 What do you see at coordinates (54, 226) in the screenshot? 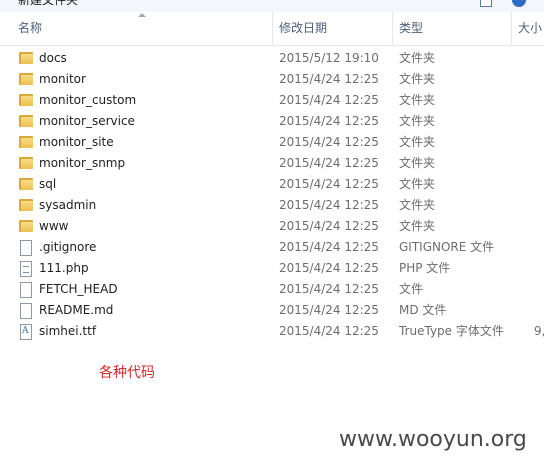
I see `file-name: www` at bounding box center [54, 226].